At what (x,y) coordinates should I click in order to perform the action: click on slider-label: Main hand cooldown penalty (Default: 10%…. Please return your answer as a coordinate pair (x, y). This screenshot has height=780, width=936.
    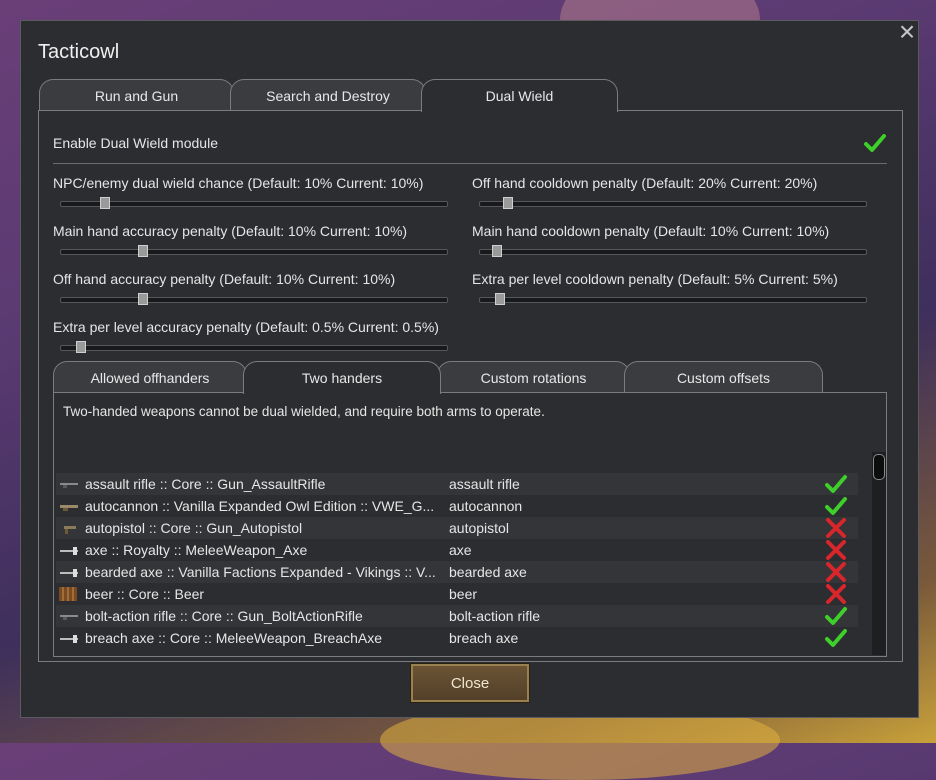
    Looking at the image, I should click on (651, 231).